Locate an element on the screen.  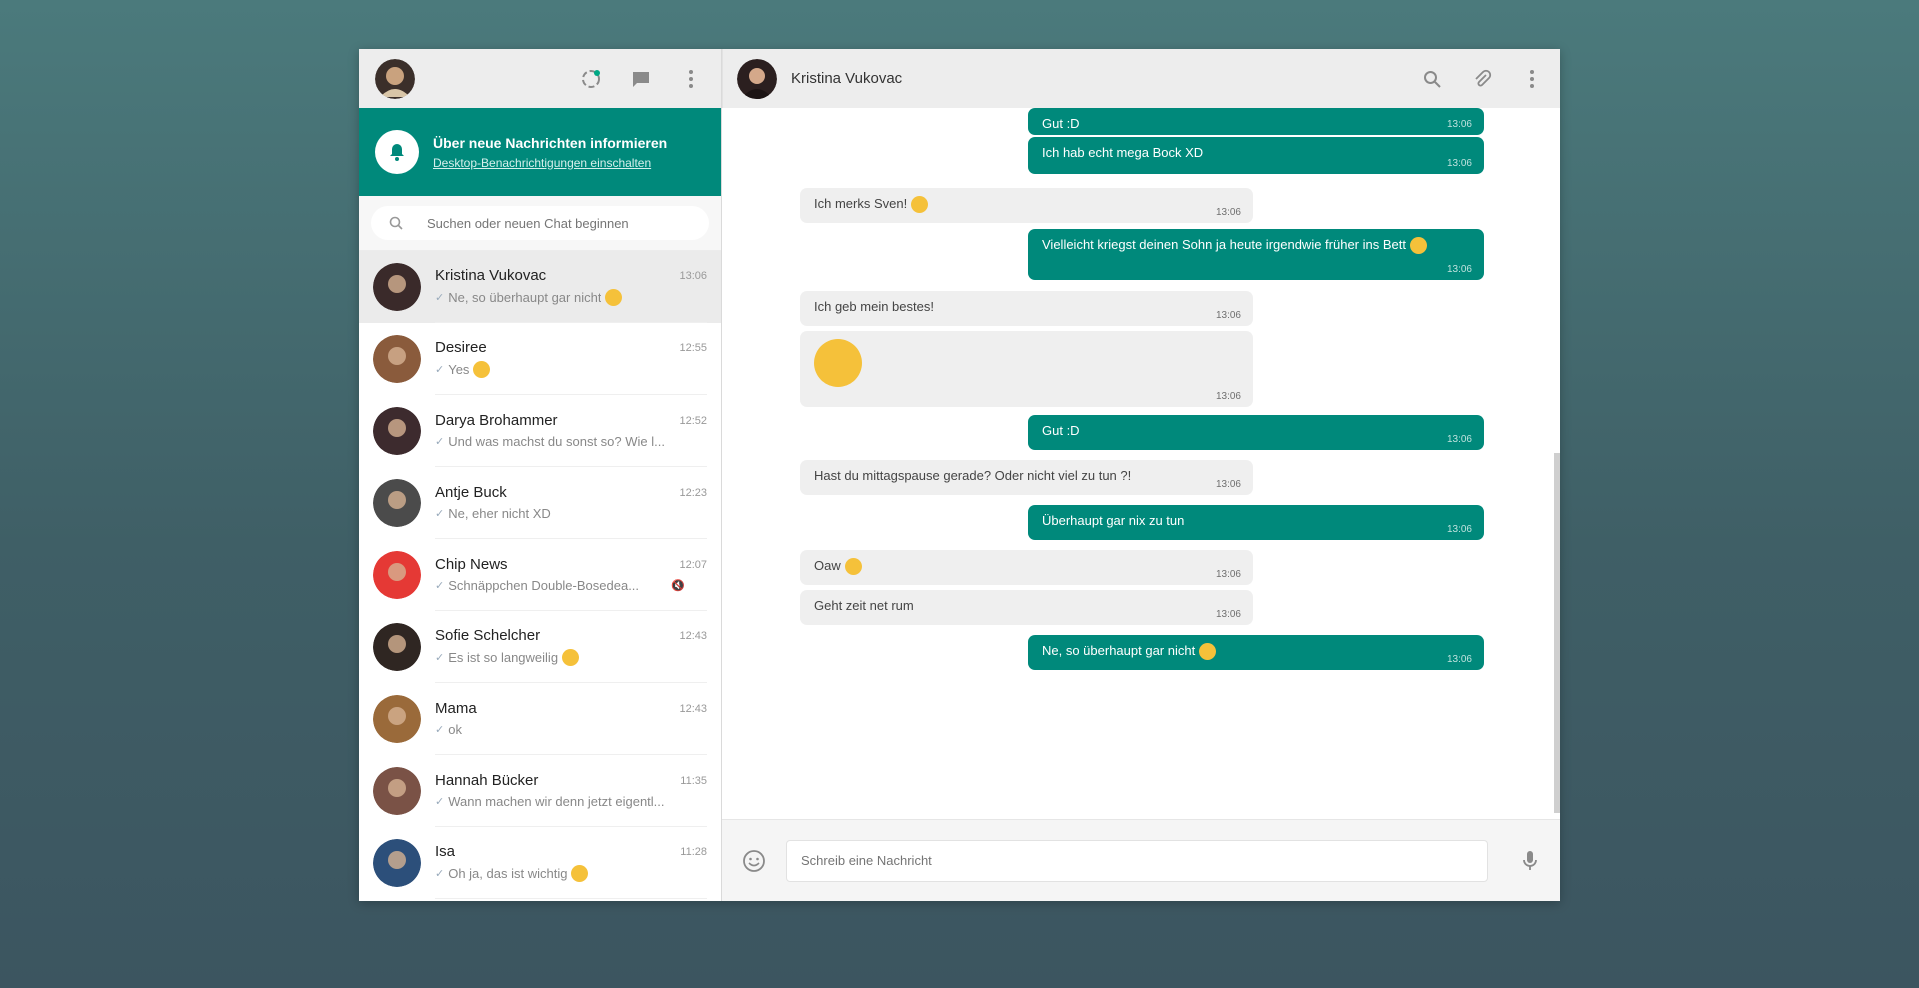
search-box is located at coordinates (540, 223).